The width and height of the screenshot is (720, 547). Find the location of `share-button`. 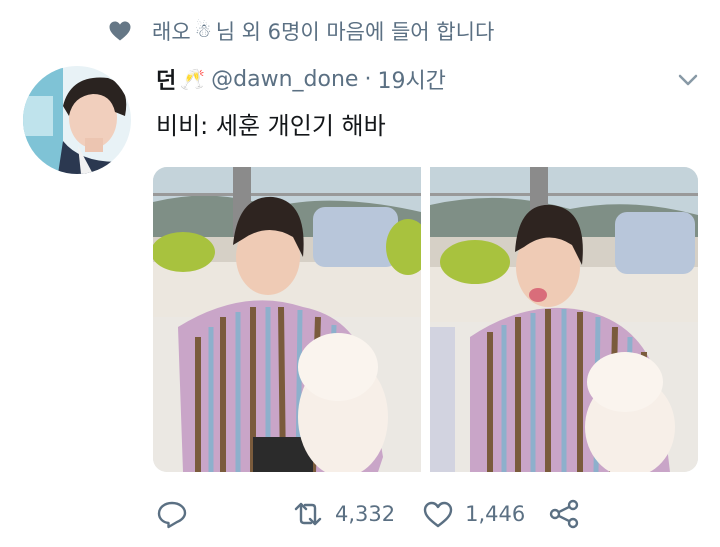

share-button is located at coordinates (564, 514).